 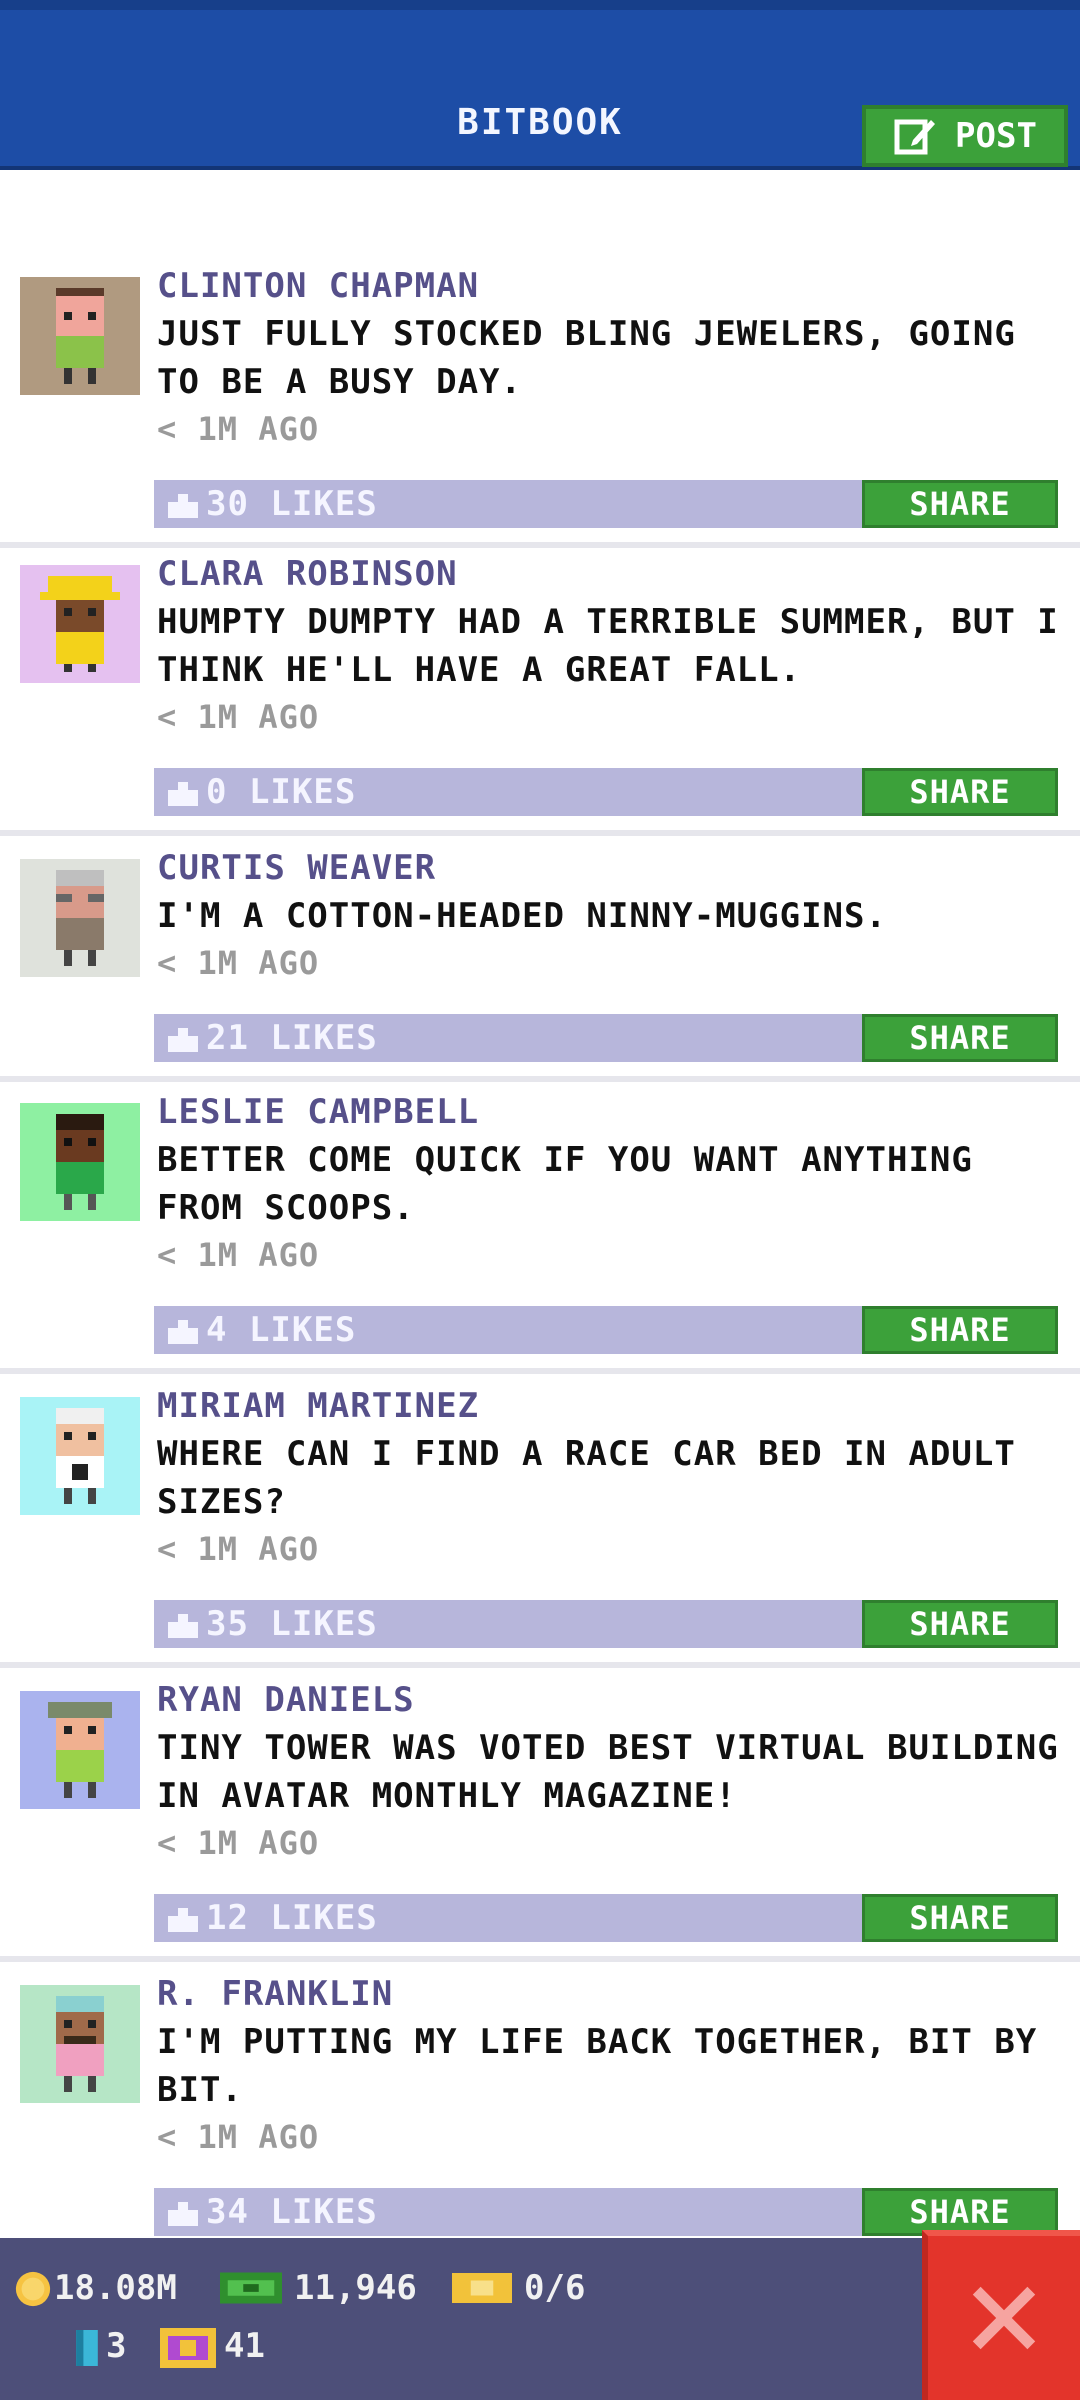 I want to click on close-icon, so click(x=1004, y=2318).